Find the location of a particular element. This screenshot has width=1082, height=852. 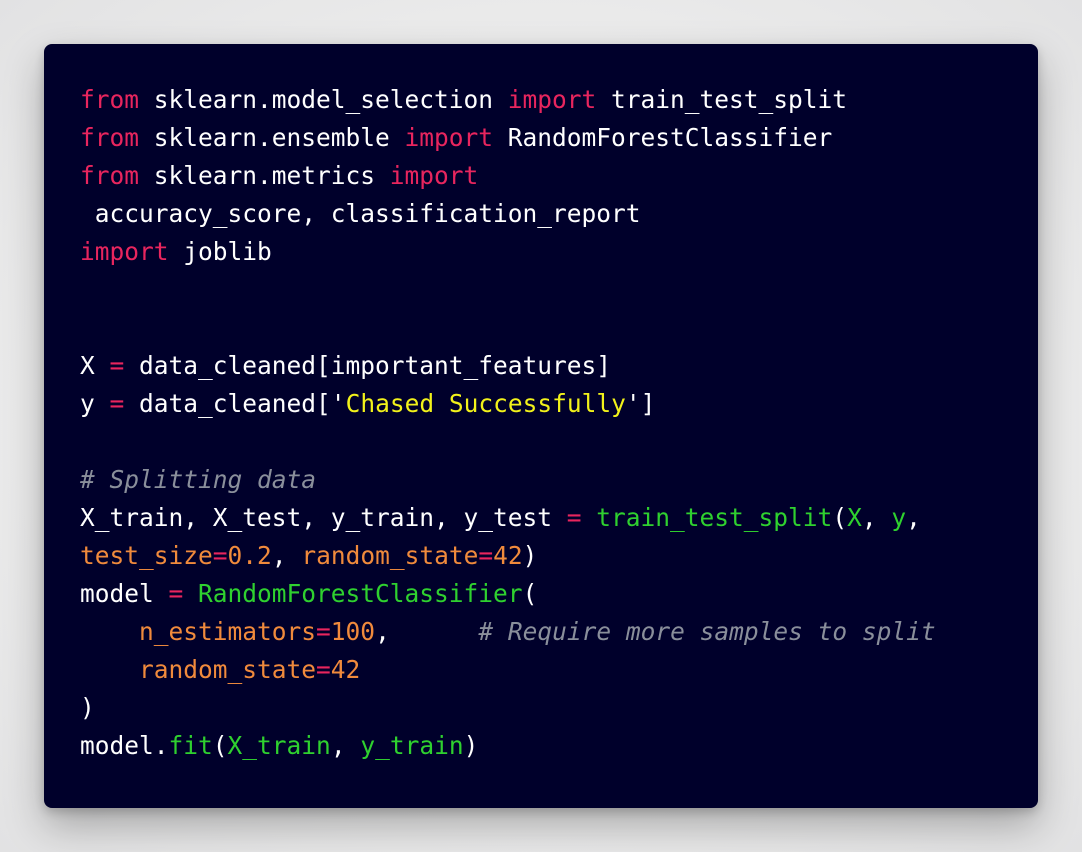

number-token: 100 is located at coordinates (353, 631).